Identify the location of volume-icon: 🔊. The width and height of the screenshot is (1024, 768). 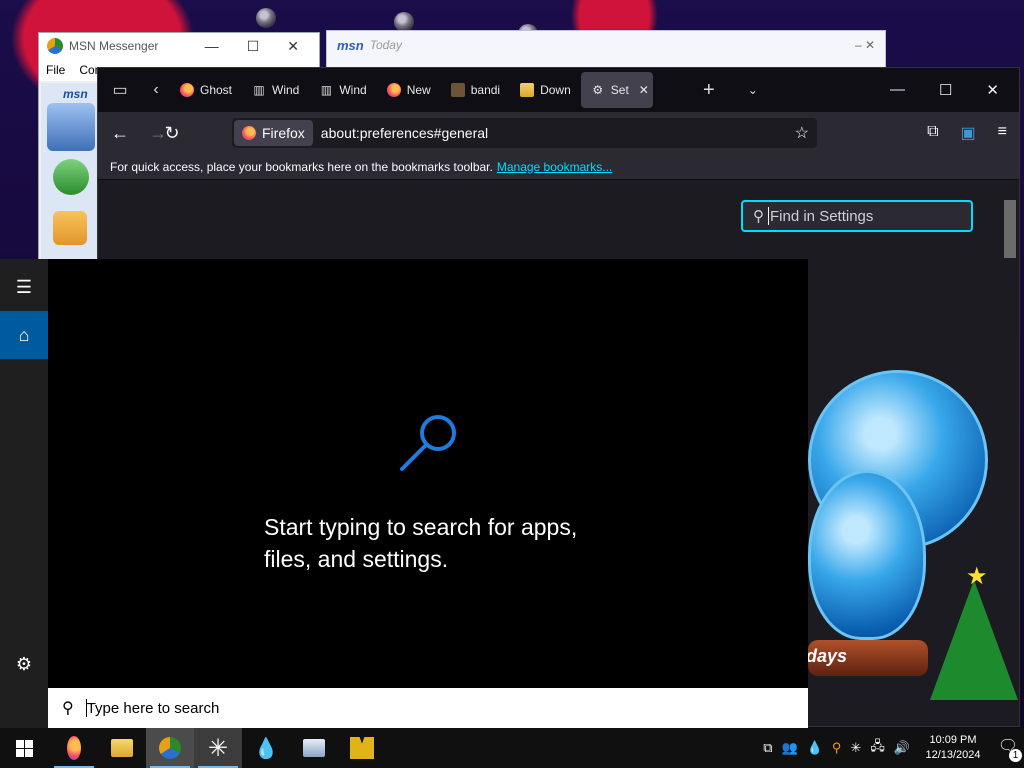
(902, 748).